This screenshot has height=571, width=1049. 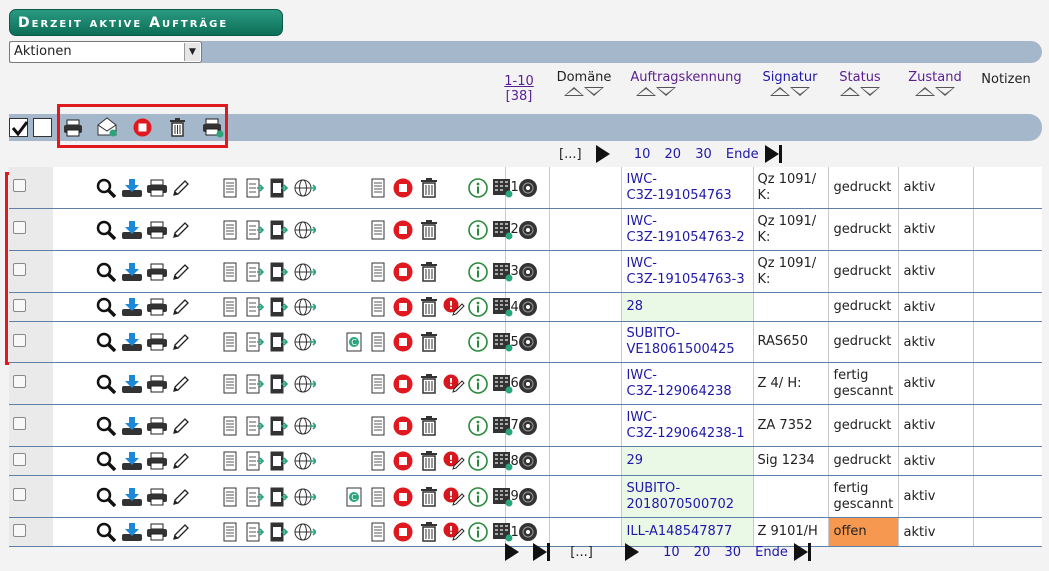 I want to click on copyright-icon: C, so click(x=354, y=342).